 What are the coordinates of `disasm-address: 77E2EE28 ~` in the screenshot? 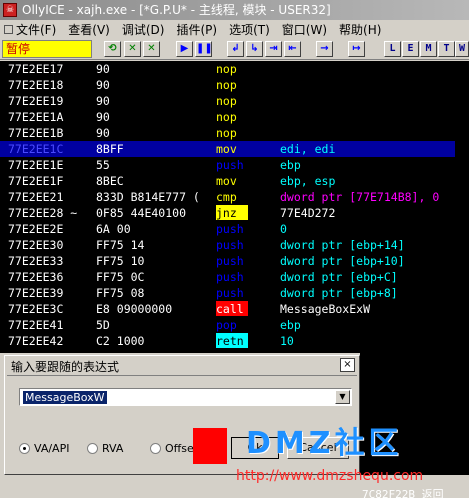 It's located at (43, 213).